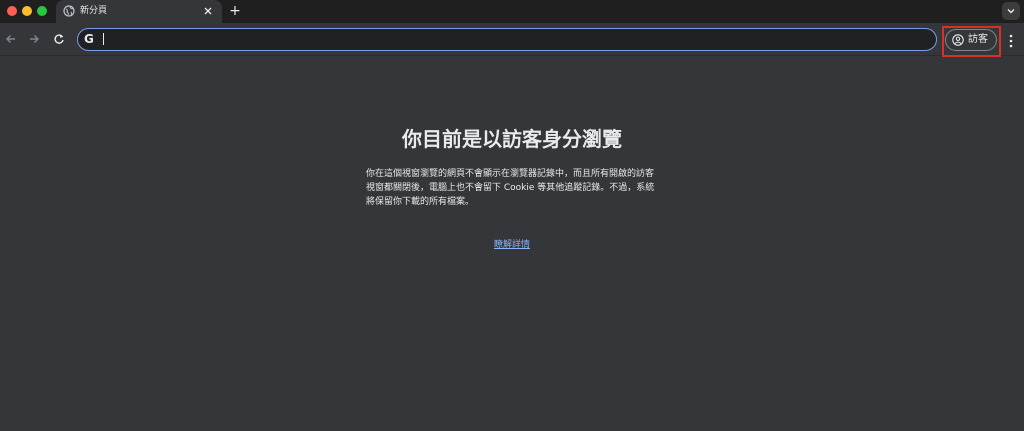  Describe the element at coordinates (27, 11) in the screenshot. I see `window-minimize-button` at that location.